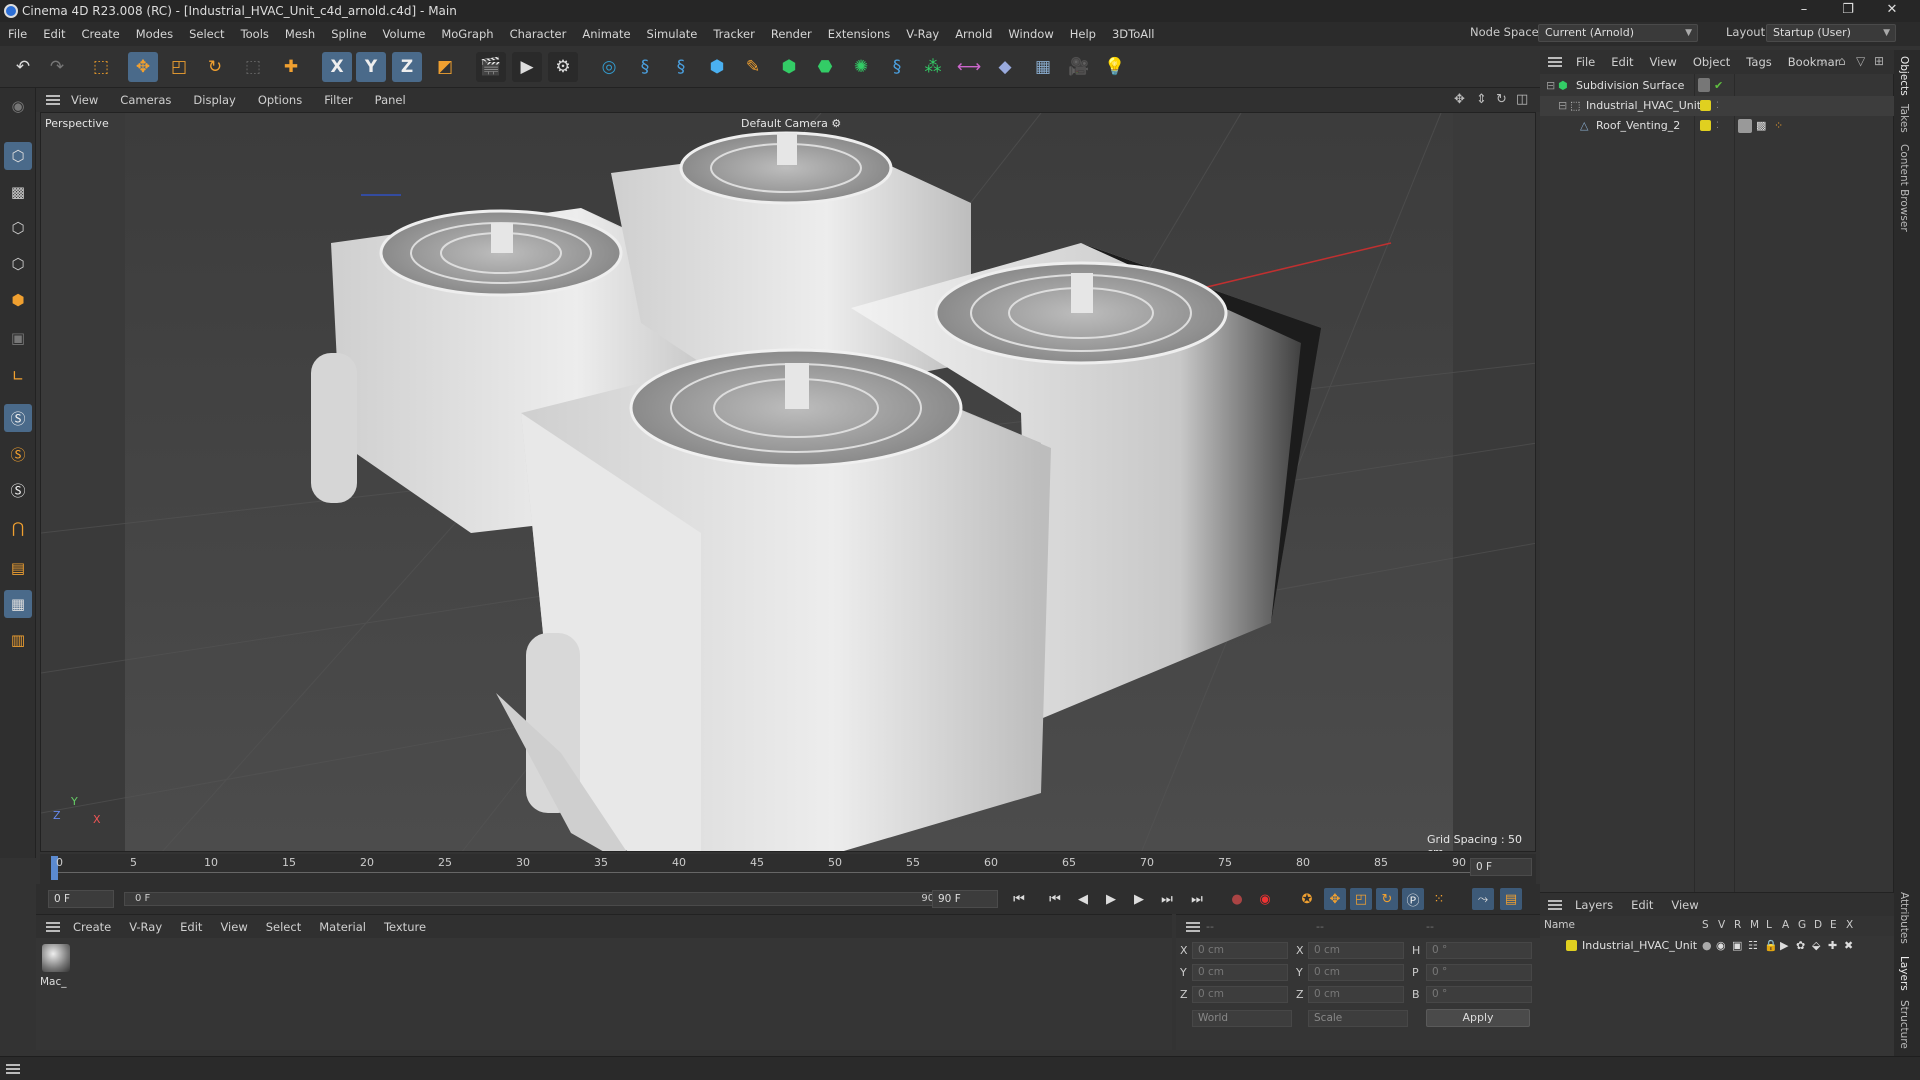  What do you see at coordinates (1356, 994) in the screenshot?
I see `coord-size-z-field: 0 cm` at bounding box center [1356, 994].